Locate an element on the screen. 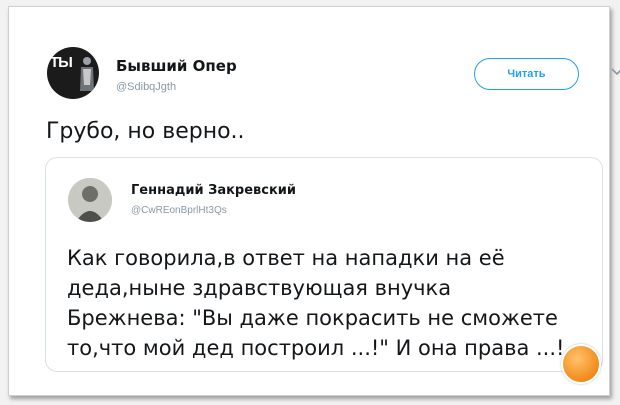 Image resolution: width=620 pixels, height=405 pixels. follow-button: Читать is located at coordinates (526, 74).